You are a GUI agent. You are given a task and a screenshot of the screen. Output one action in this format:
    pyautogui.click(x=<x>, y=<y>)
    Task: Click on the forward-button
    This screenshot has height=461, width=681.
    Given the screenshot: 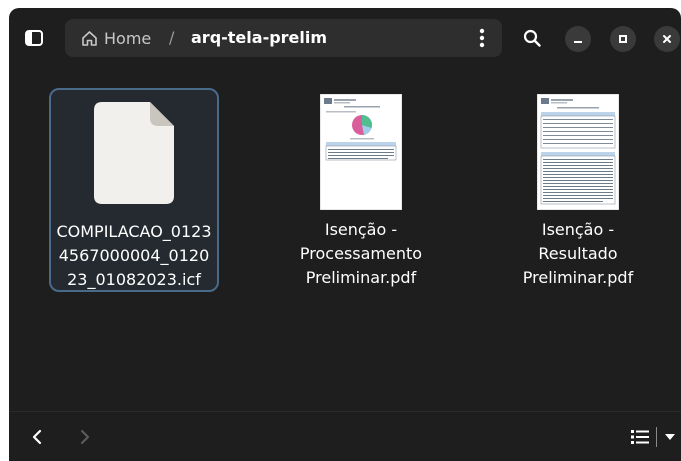 What is the action you would take?
    pyautogui.click(x=85, y=437)
    